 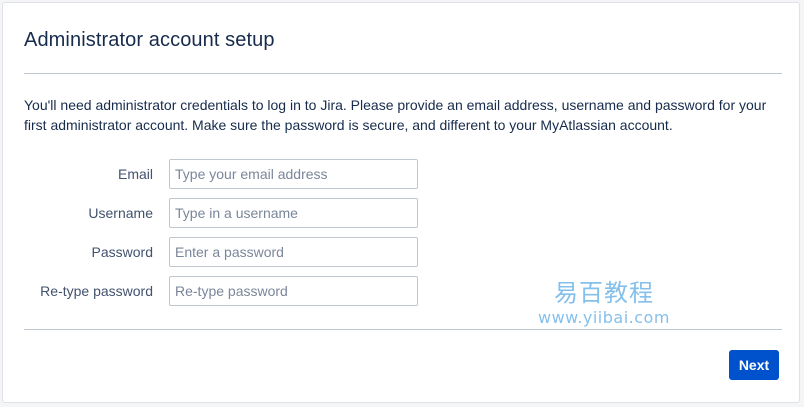 I want to click on footer-divider, so click(x=403, y=329).